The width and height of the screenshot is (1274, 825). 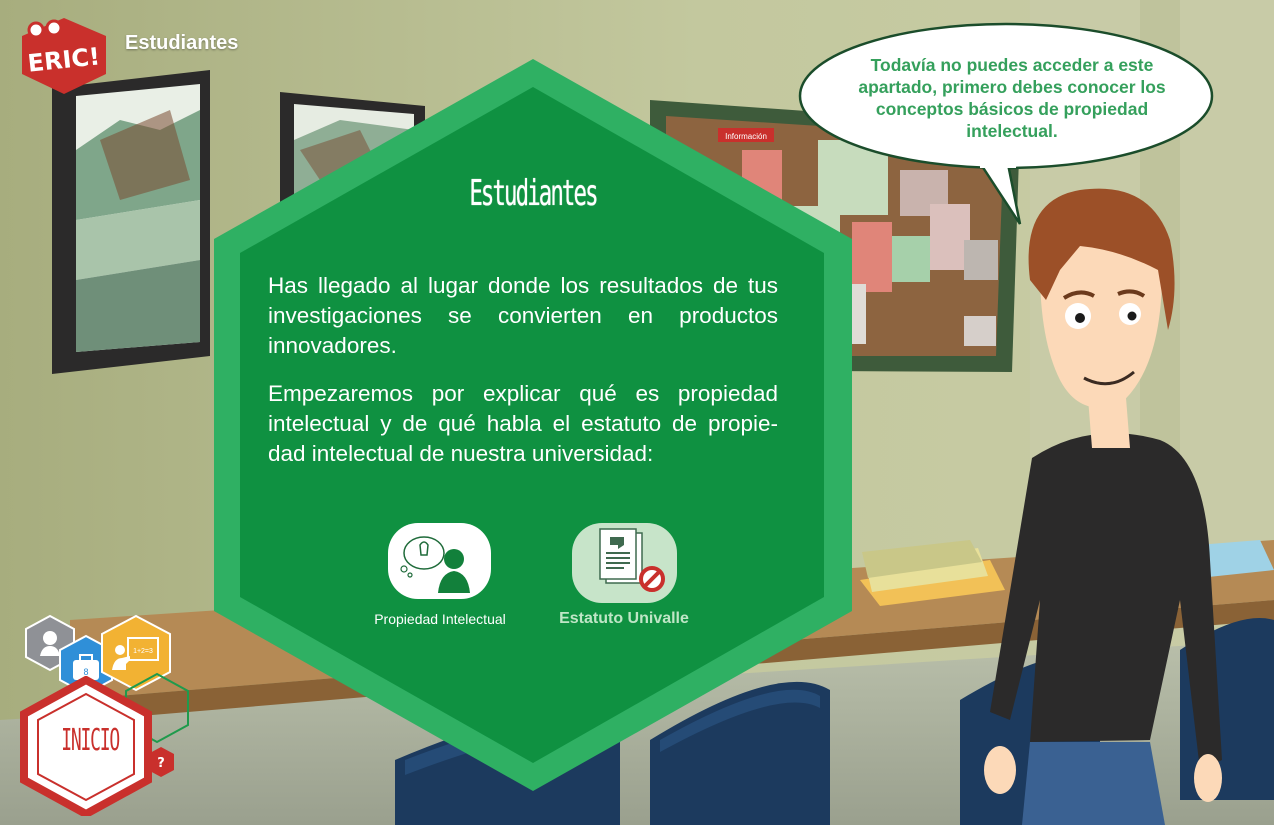 What do you see at coordinates (624, 618) in the screenshot?
I see `estatuto-univalle-label: Estatuto Univalle` at bounding box center [624, 618].